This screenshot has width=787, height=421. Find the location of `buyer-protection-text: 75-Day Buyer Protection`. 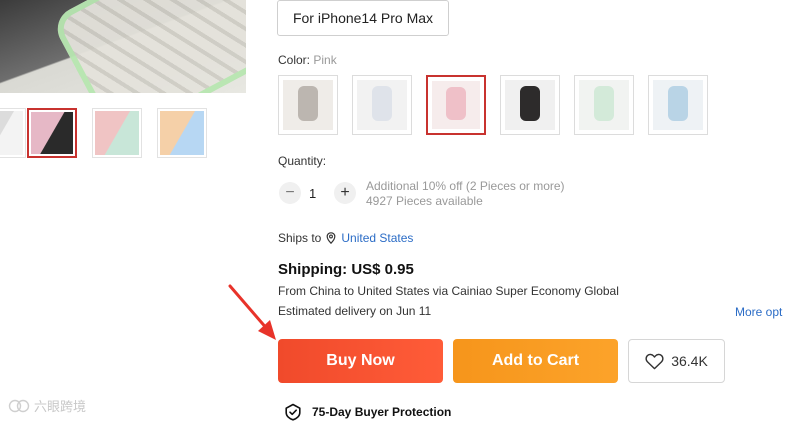

buyer-protection-text: 75-Day Buyer Protection is located at coordinates (382, 412).